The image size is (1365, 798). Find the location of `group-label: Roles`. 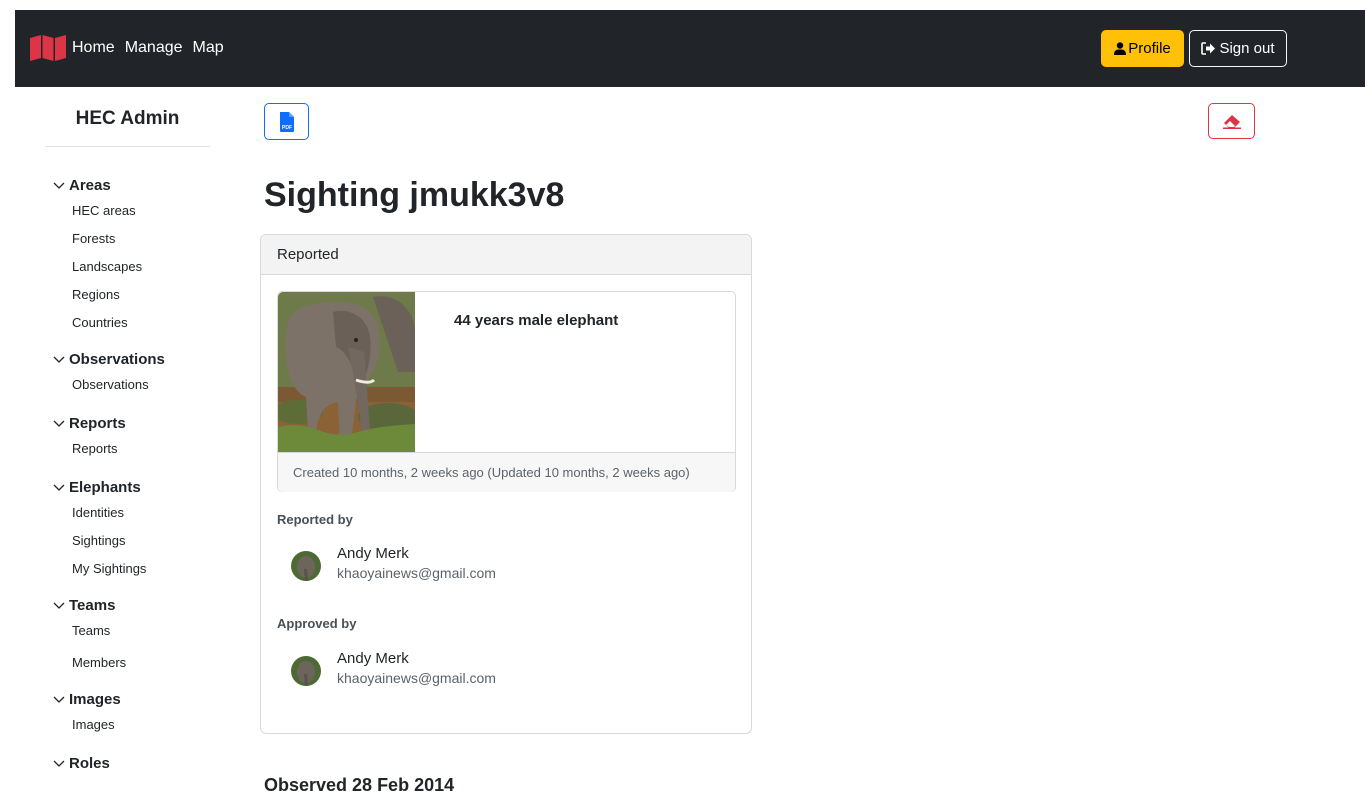

group-label: Roles is located at coordinates (89, 763).